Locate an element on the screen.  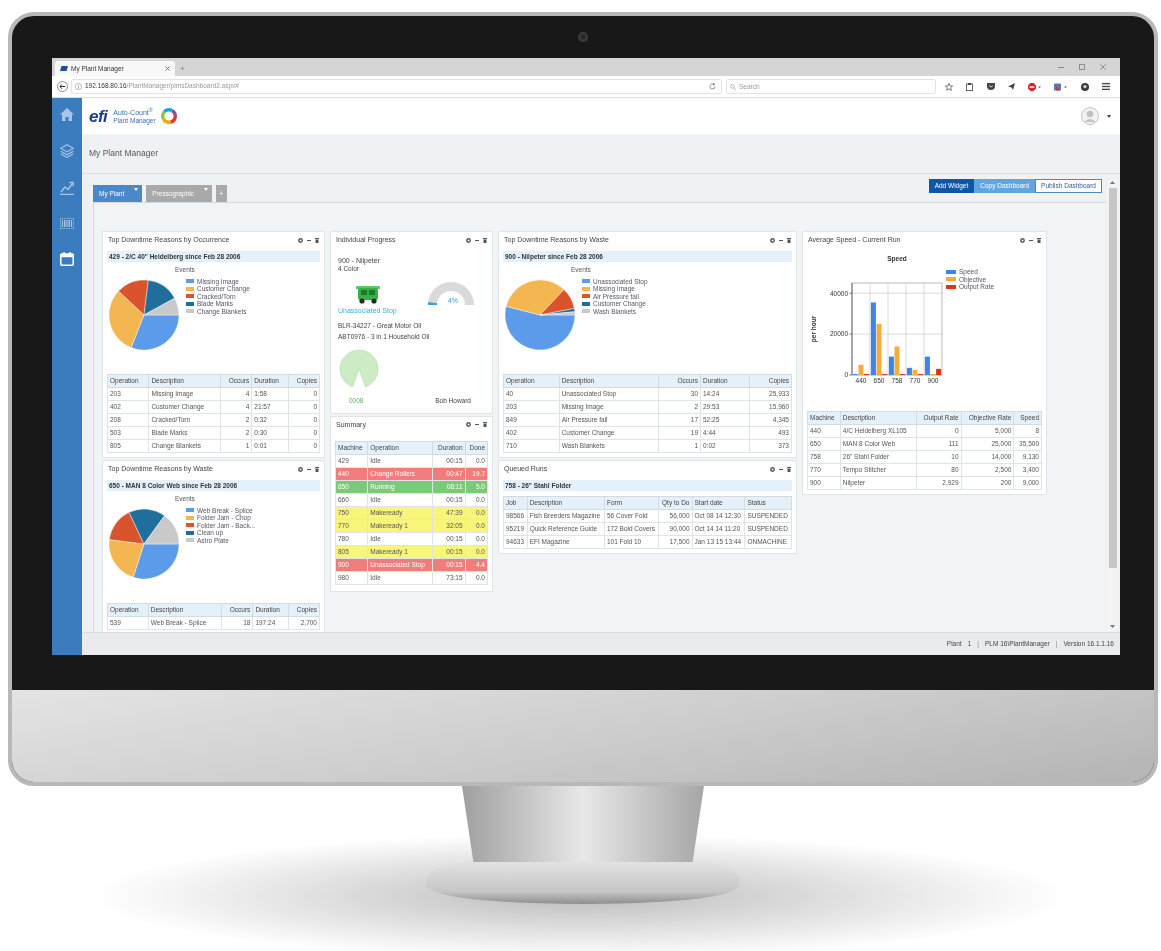
calendar-icon is located at coordinates (67, 259).